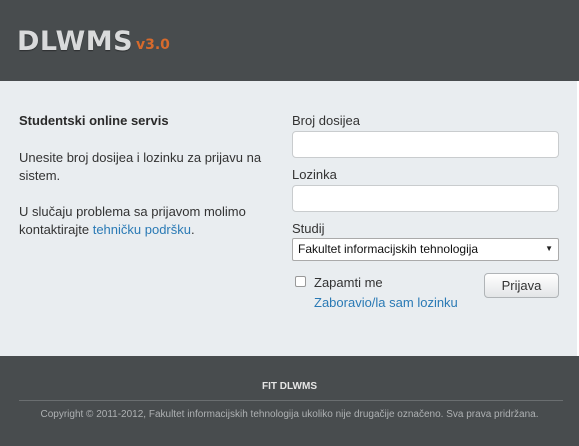 The image size is (579, 446). I want to click on footer-title: FIT DLWMS, so click(289, 386).